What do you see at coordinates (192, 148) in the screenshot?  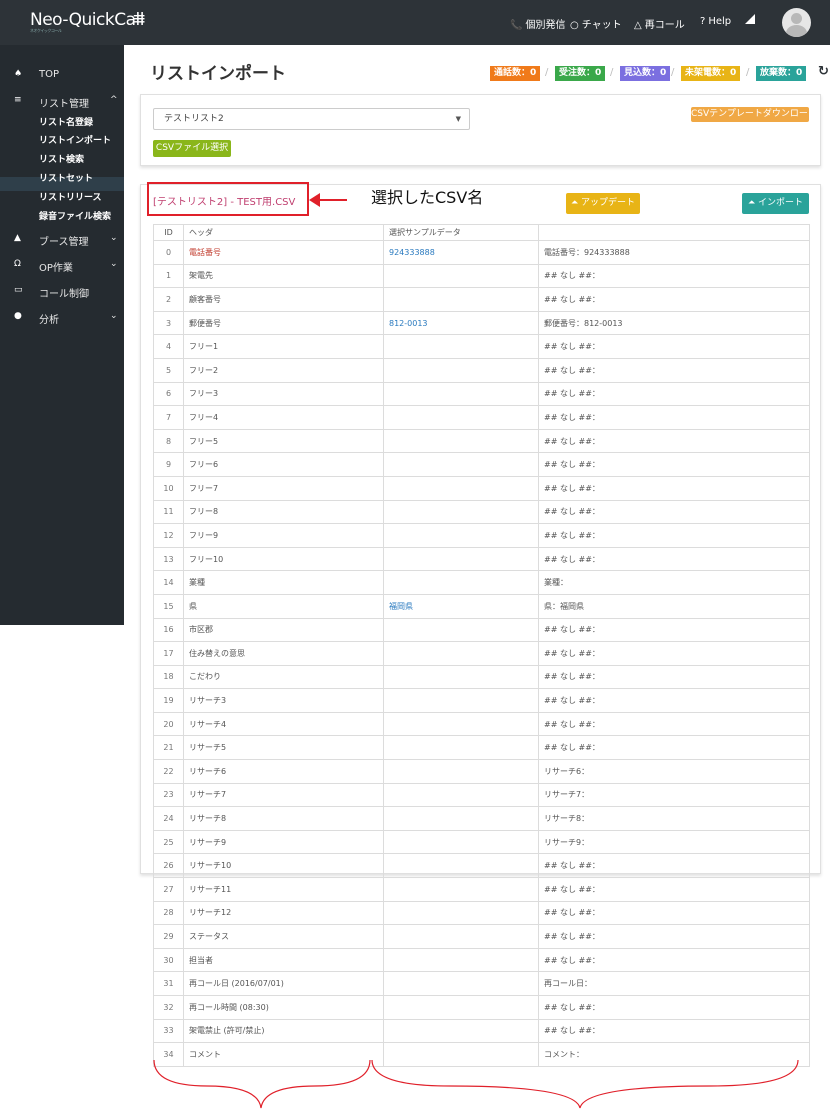 I see `csv-file-select-button: CSVファイル選択` at bounding box center [192, 148].